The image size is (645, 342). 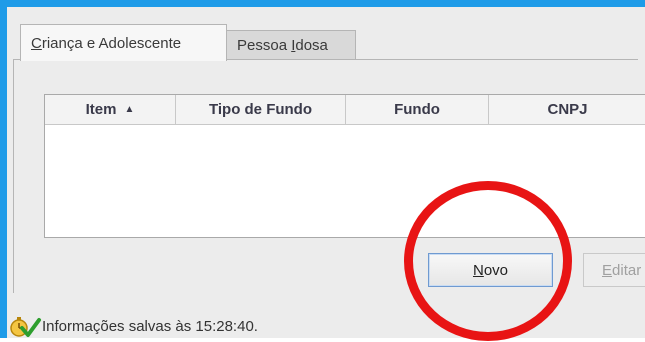 I want to click on tab-pessoa-idosa: Pessoa Idosa, so click(x=291, y=45).